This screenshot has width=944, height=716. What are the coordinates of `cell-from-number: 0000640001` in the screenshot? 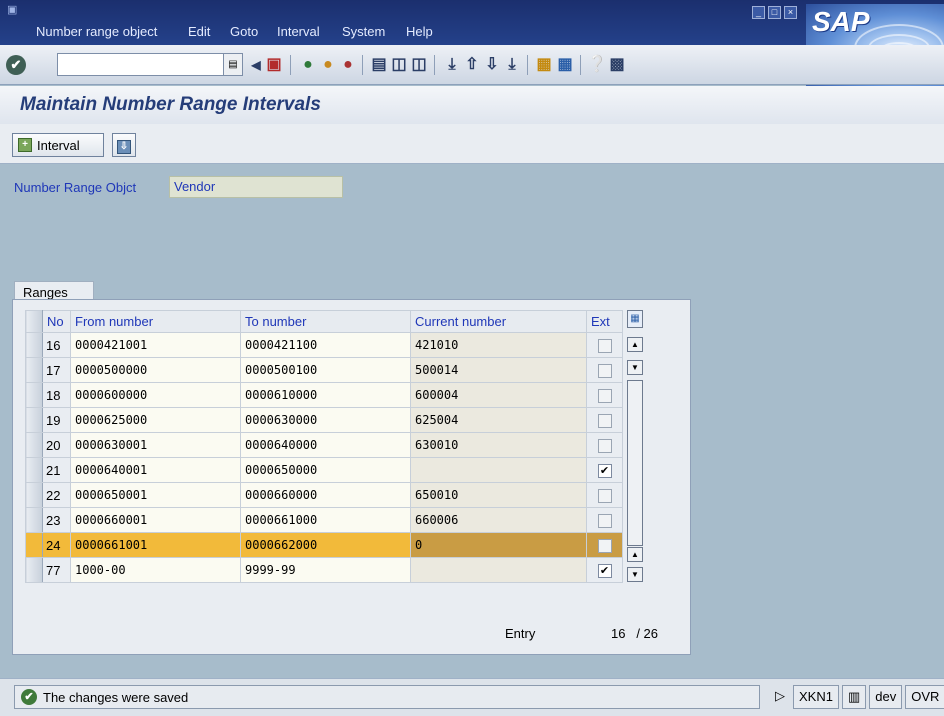 It's located at (155, 470).